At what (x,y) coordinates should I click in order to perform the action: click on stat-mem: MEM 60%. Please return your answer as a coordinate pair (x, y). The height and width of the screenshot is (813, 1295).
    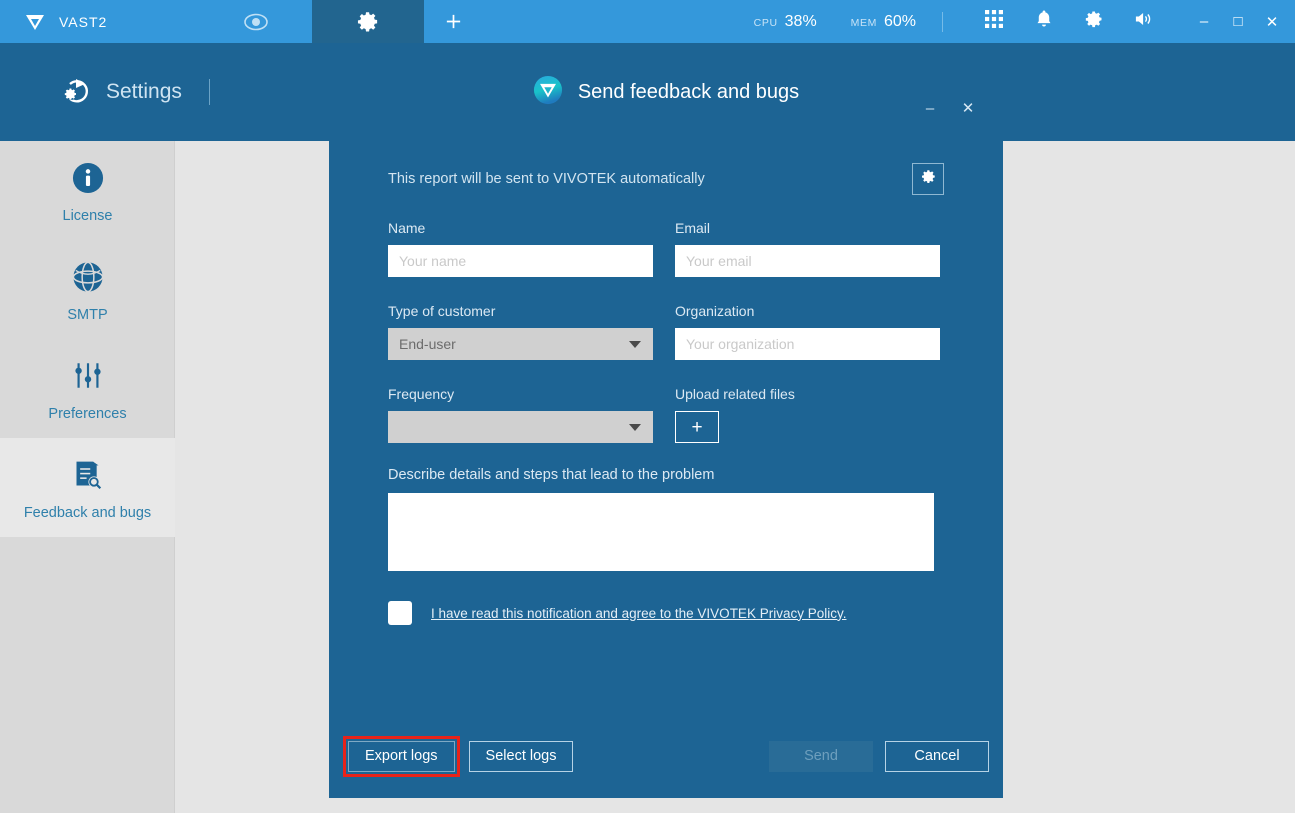
    Looking at the image, I should click on (883, 22).